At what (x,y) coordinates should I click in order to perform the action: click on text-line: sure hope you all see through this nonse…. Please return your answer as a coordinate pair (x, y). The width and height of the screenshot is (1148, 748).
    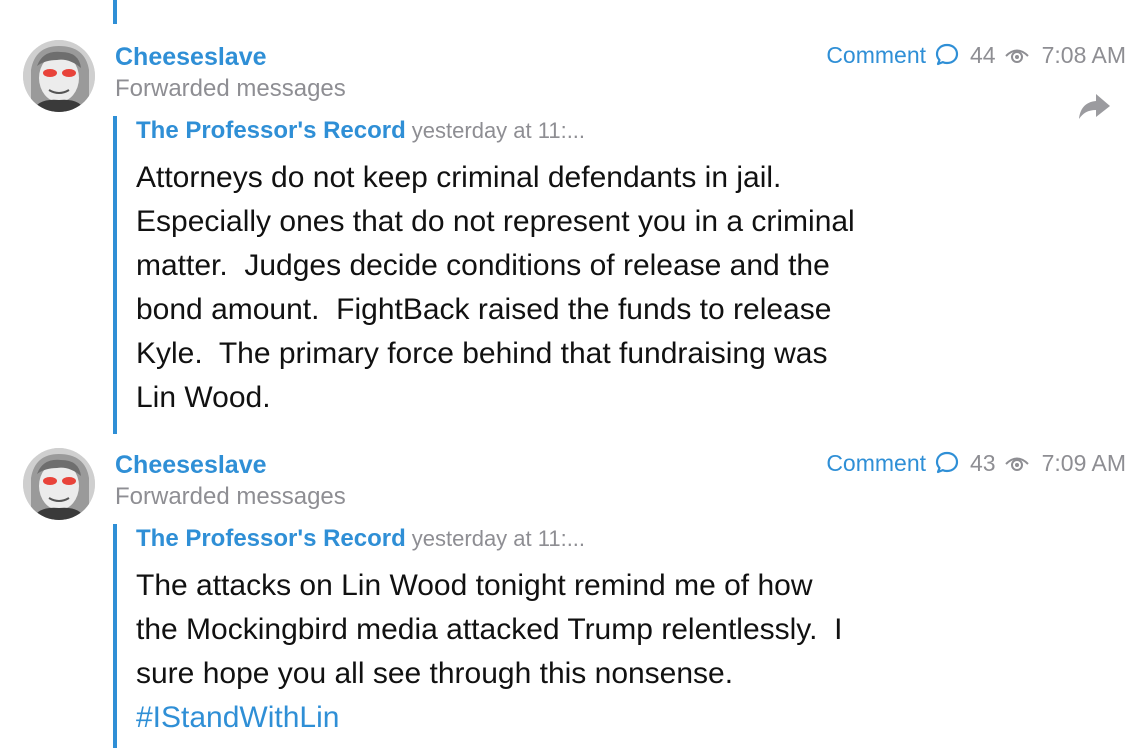
    Looking at the image, I should click on (435, 673).